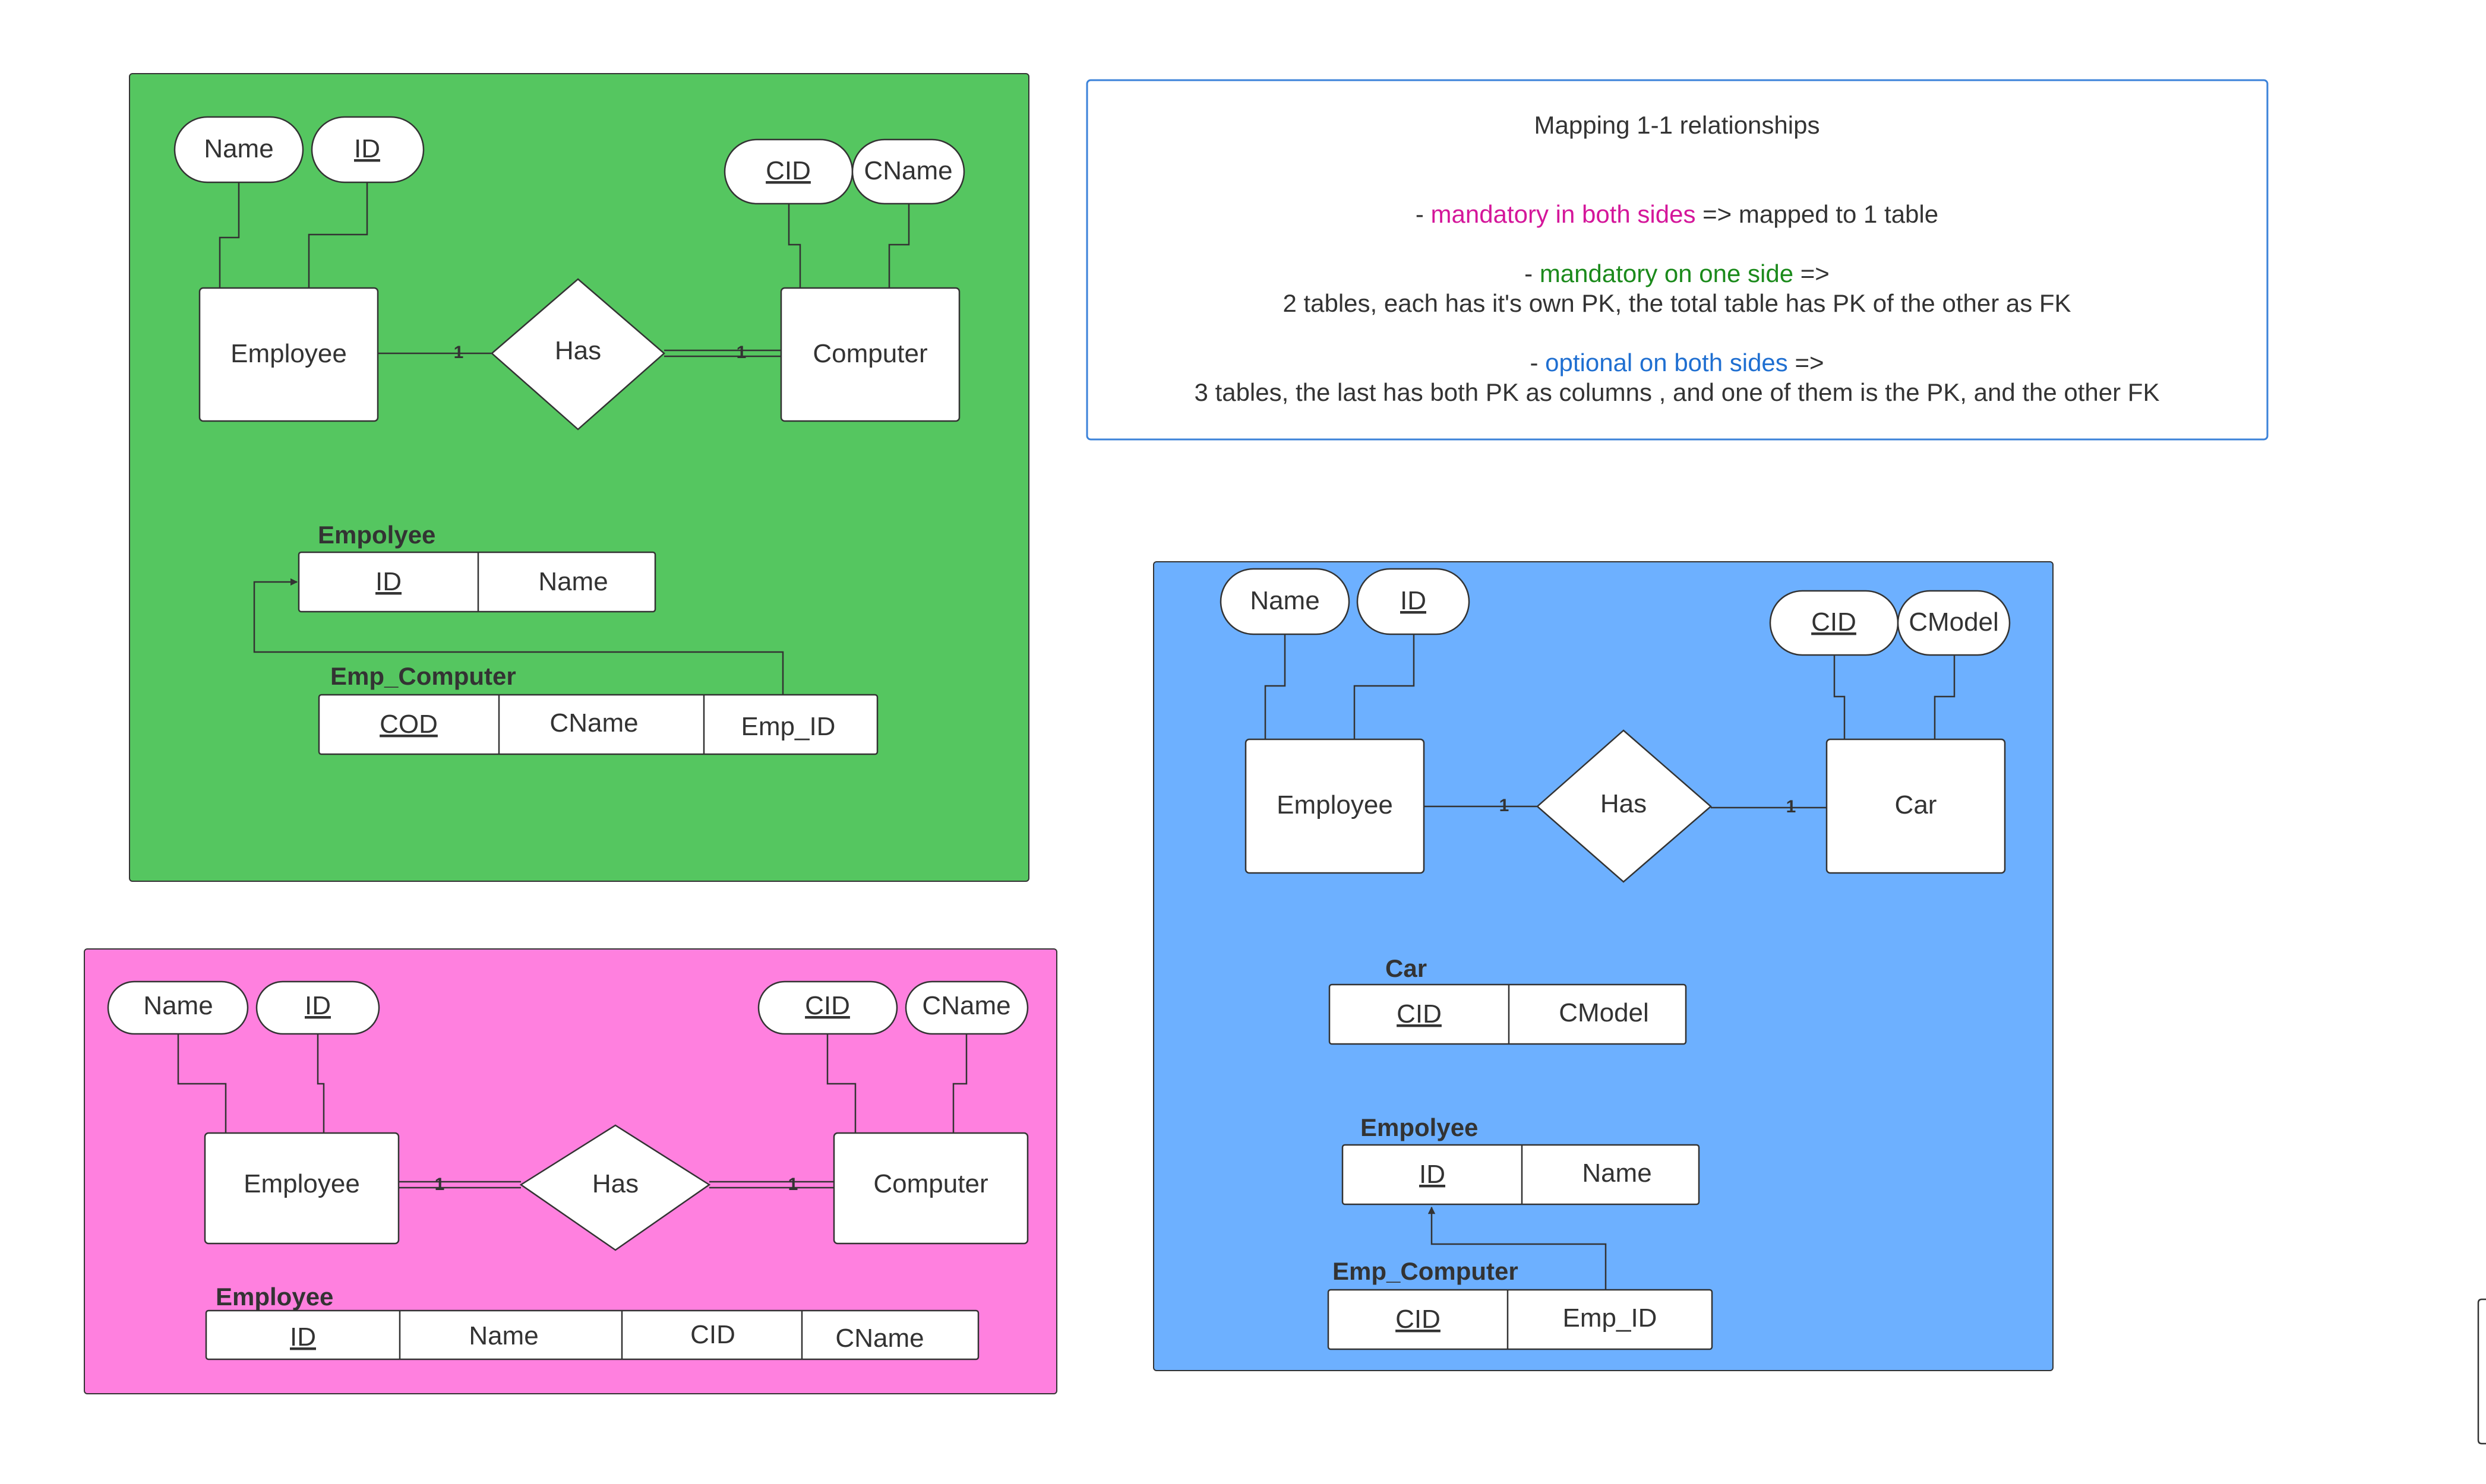 The width and height of the screenshot is (2486, 1484). I want to click on attribute-cmodel: CModel, so click(1954, 623).